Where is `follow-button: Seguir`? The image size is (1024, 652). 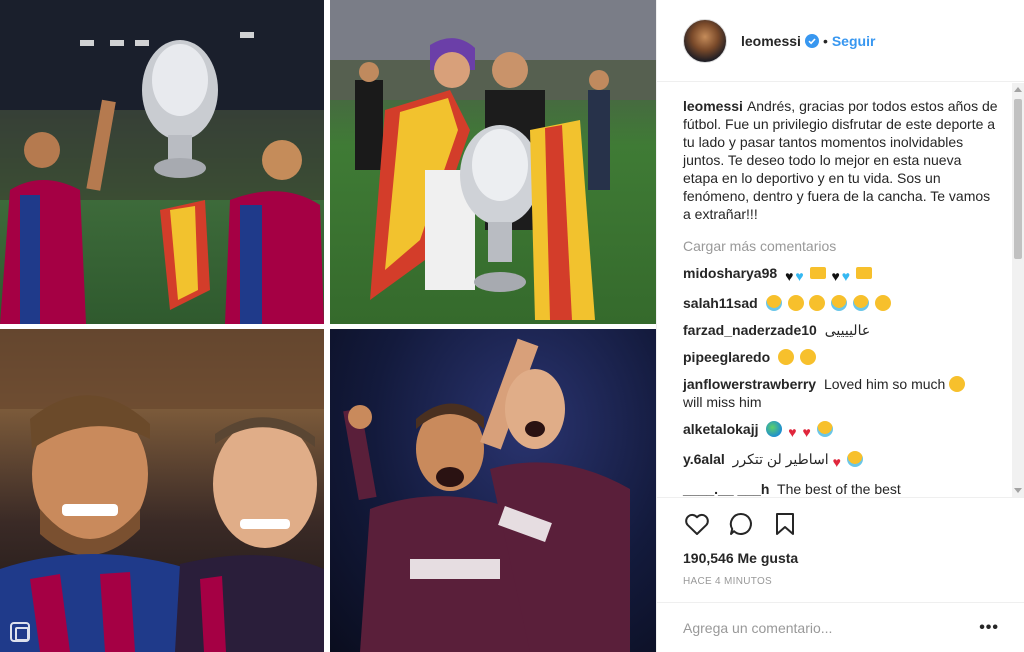
follow-button: Seguir is located at coordinates (854, 41).